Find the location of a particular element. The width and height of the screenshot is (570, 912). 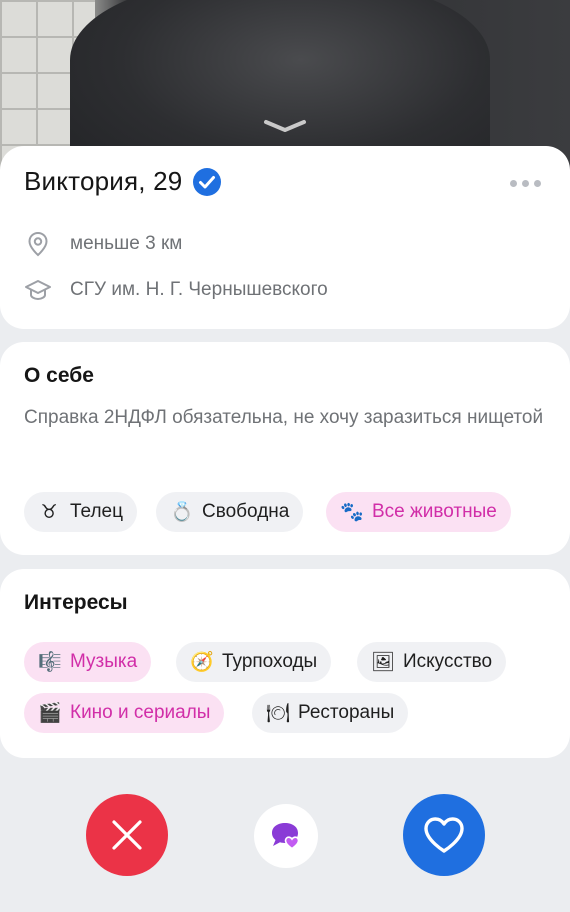

interest-music: 🎼 Музыка is located at coordinates (88, 662).